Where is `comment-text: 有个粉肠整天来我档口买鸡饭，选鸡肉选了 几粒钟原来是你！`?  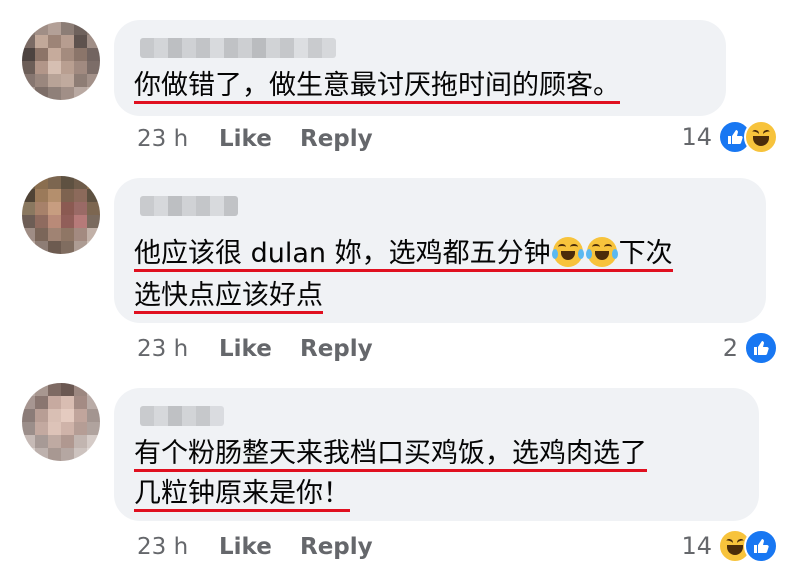
comment-text: 有个粉肠整天来我档口买鸡饭，选鸡肉选了 几粒钟原来是你！ is located at coordinates (390, 474).